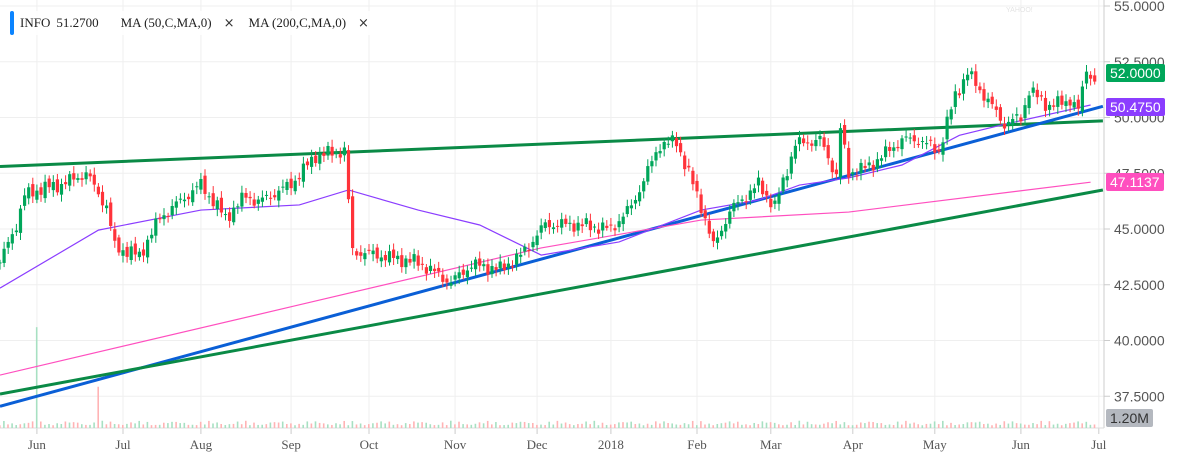  I want to click on legend-ma50: MA (50,C,MA,0), so click(166, 23).